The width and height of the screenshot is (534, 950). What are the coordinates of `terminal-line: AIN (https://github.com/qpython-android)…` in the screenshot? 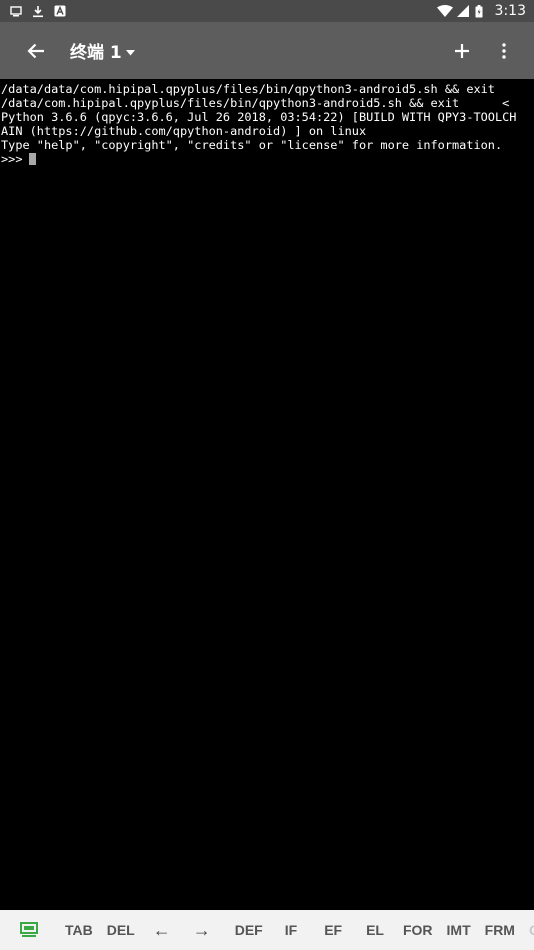 It's located at (184, 131).